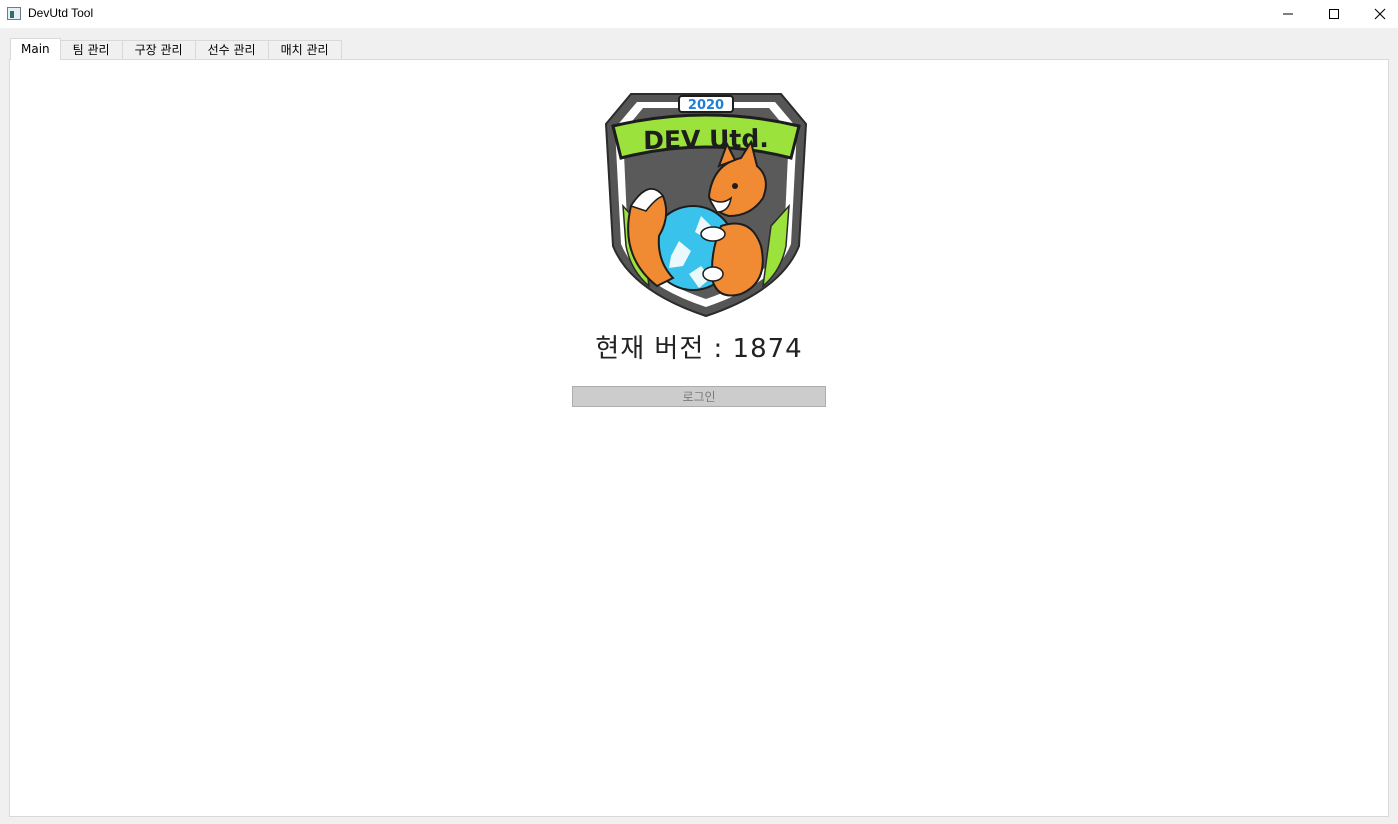 This screenshot has height=824, width=1398. What do you see at coordinates (91, 50) in the screenshot?
I see `tab-team-management: 팀 관리` at bounding box center [91, 50].